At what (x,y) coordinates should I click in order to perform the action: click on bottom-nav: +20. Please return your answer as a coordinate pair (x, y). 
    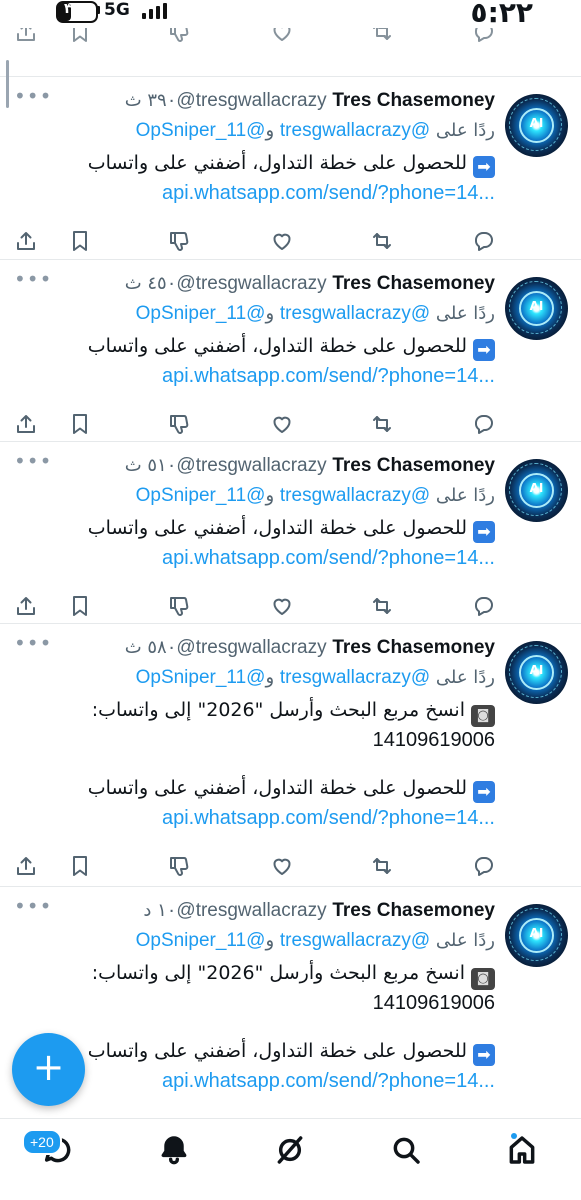
    Looking at the image, I should click on (290, 1159).